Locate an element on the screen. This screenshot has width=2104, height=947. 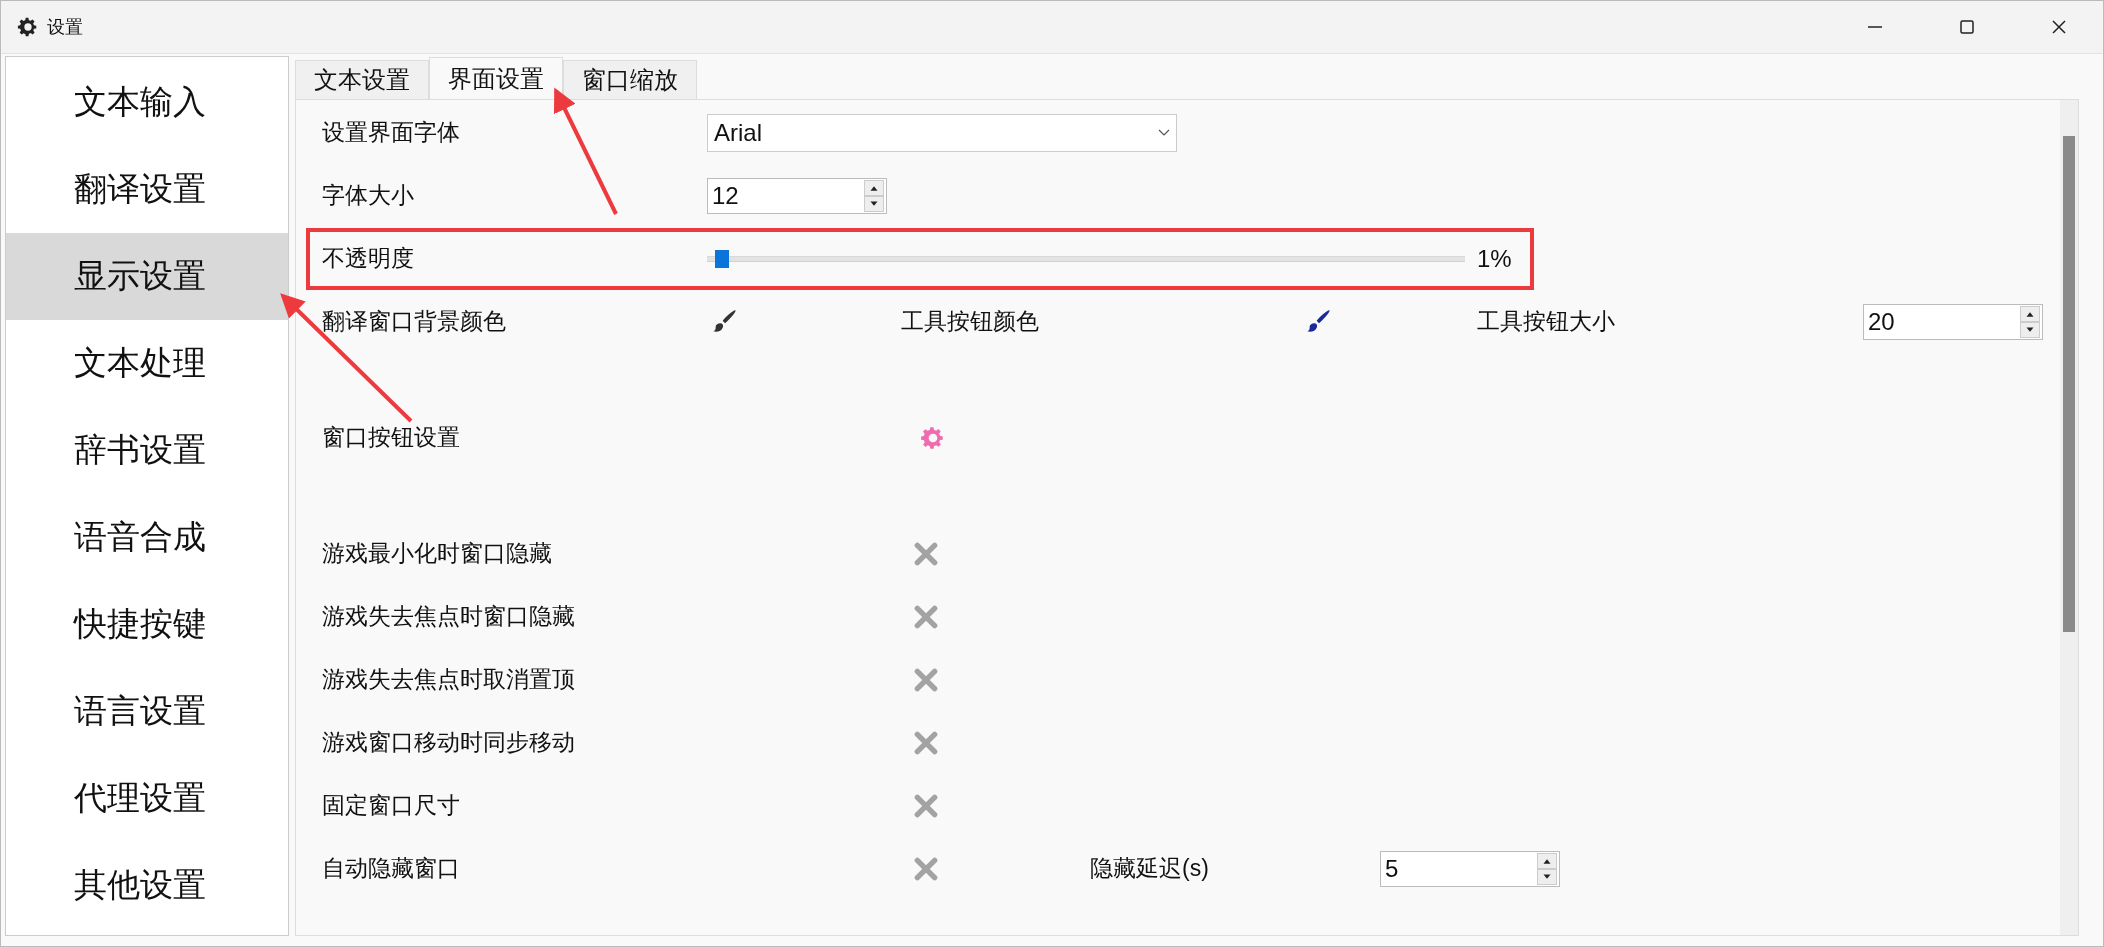
setting-label: 设置界面字体 is located at coordinates (391, 133).